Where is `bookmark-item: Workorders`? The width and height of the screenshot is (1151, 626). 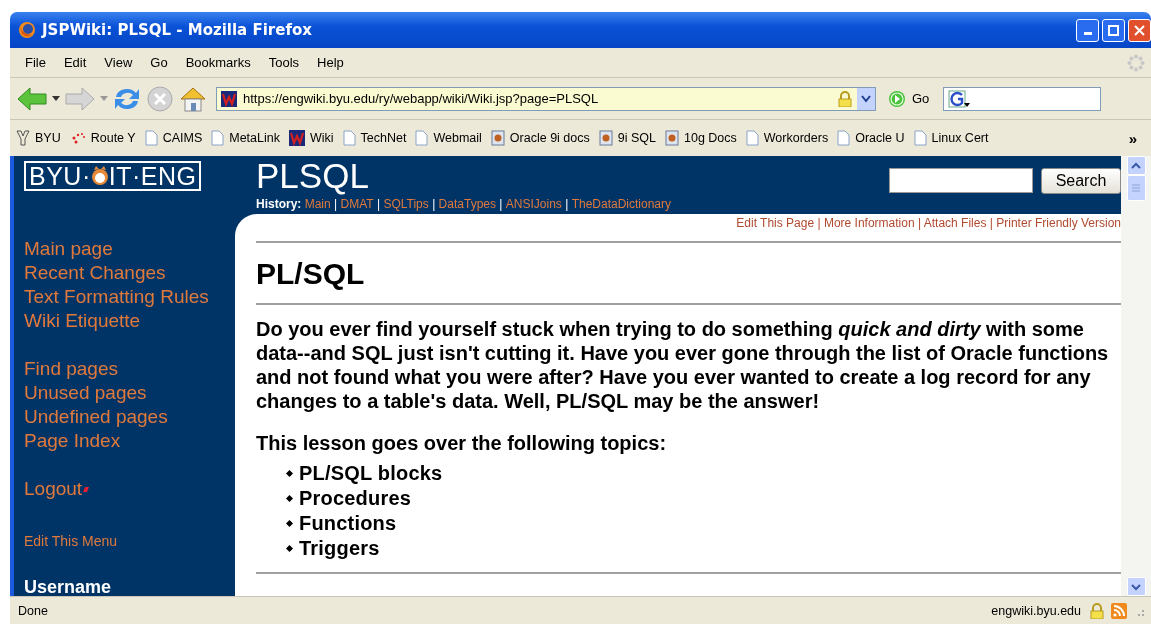 bookmark-item: Workorders is located at coordinates (787, 138).